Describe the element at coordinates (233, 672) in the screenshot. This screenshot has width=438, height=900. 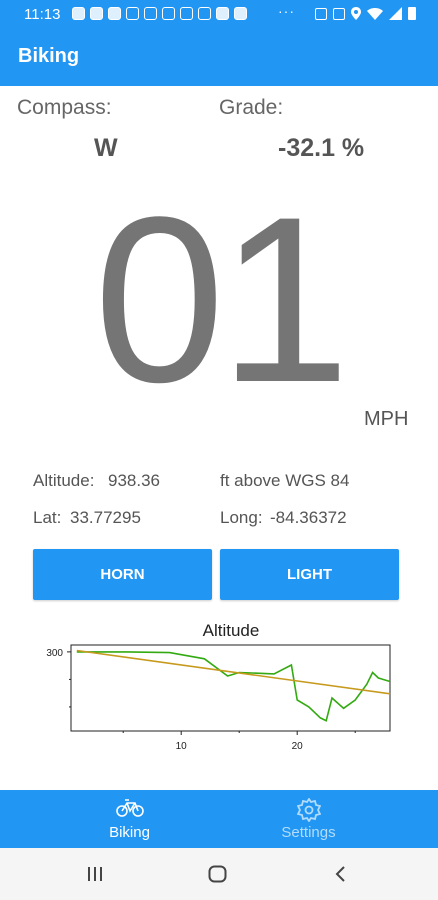
I see `altitude-trend-line` at that location.